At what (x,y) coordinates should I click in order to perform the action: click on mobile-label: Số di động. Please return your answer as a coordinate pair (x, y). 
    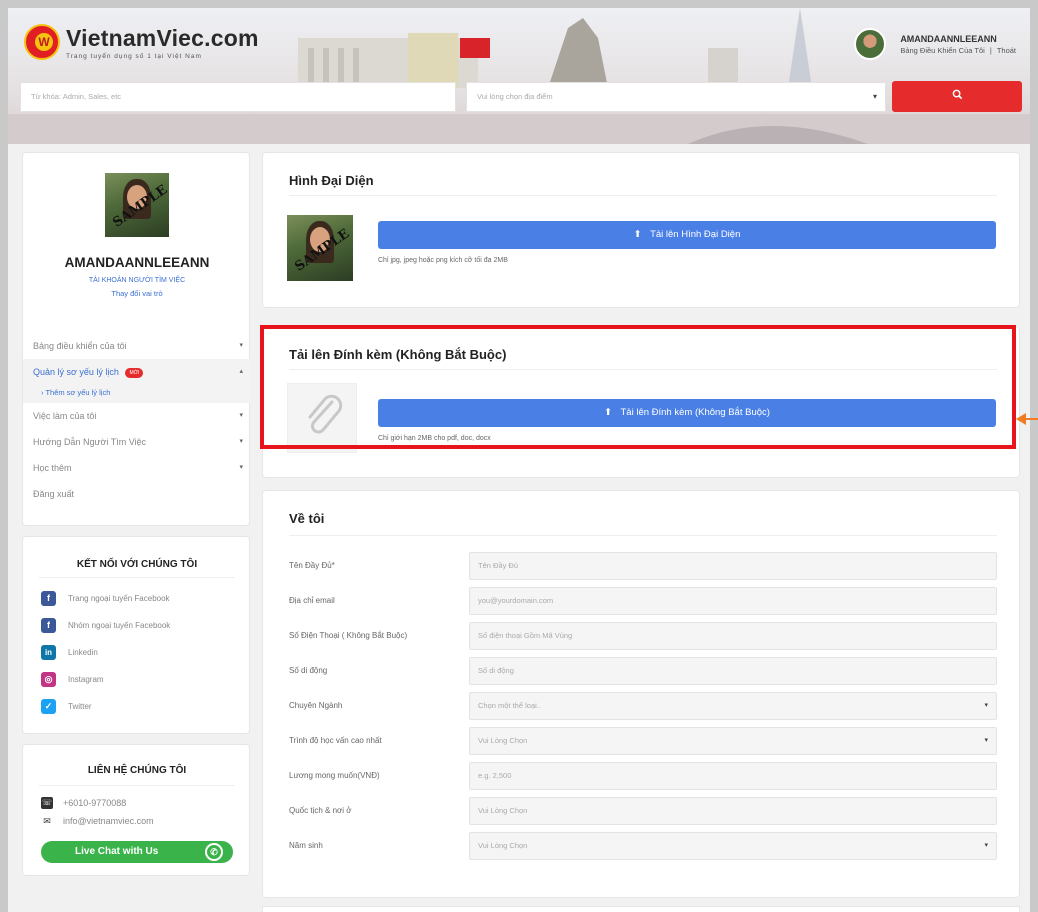
    Looking at the image, I should click on (308, 670).